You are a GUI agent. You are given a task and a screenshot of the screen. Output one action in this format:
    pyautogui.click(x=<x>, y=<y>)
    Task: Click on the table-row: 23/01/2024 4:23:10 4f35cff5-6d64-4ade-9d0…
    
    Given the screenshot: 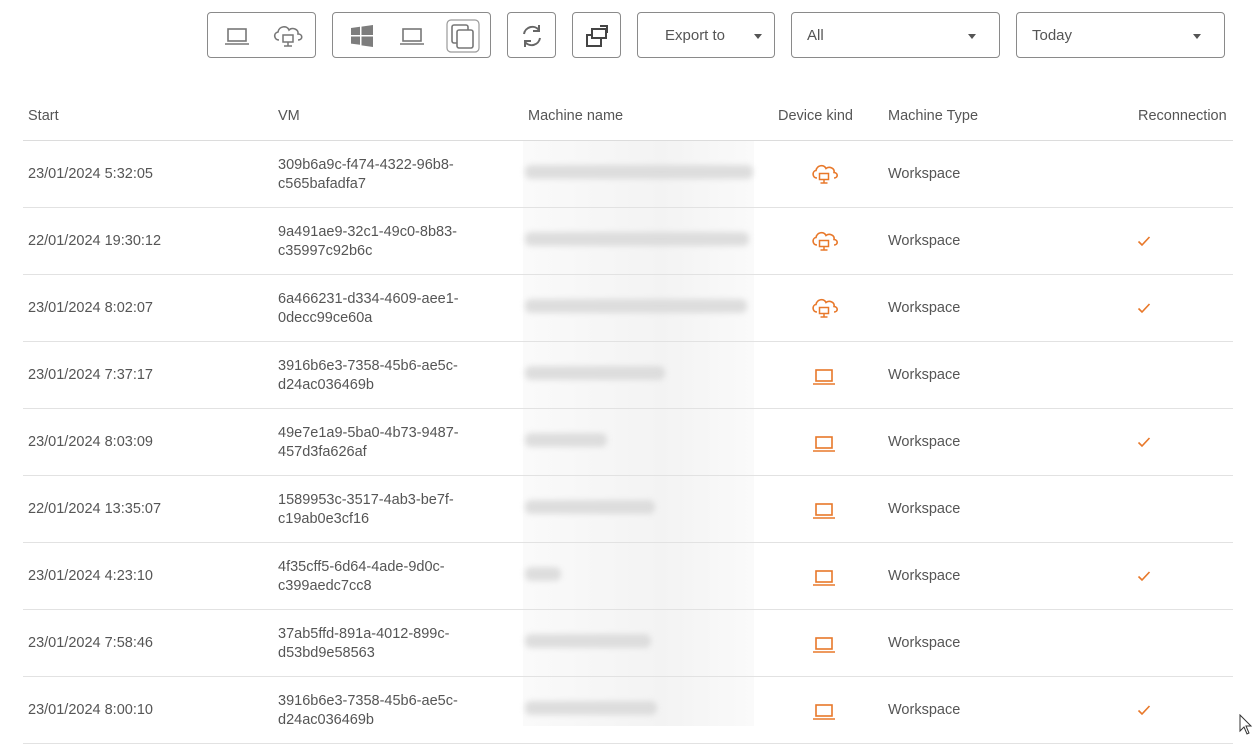 What is the action you would take?
    pyautogui.click(x=628, y=576)
    